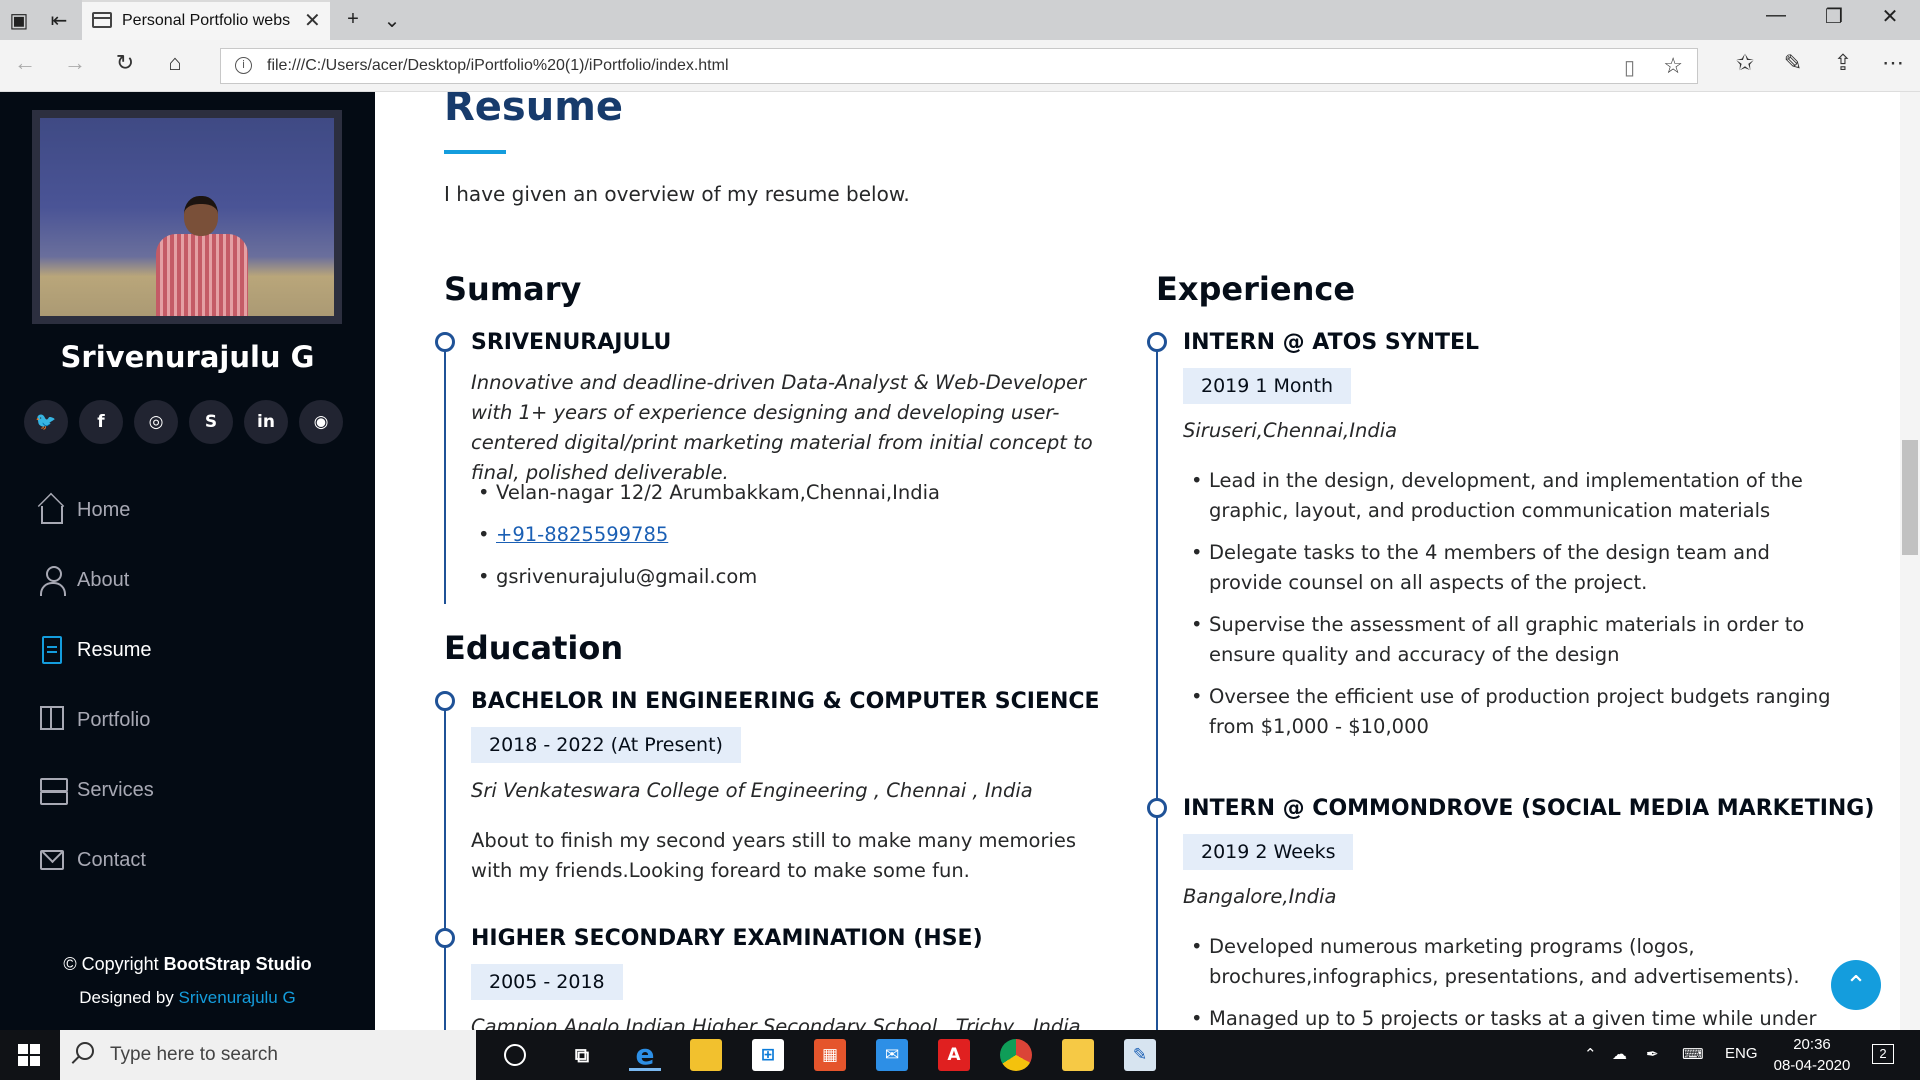  Describe the element at coordinates (188, 862) in the screenshot. I see `nav-item-contact: Contact` at that location.